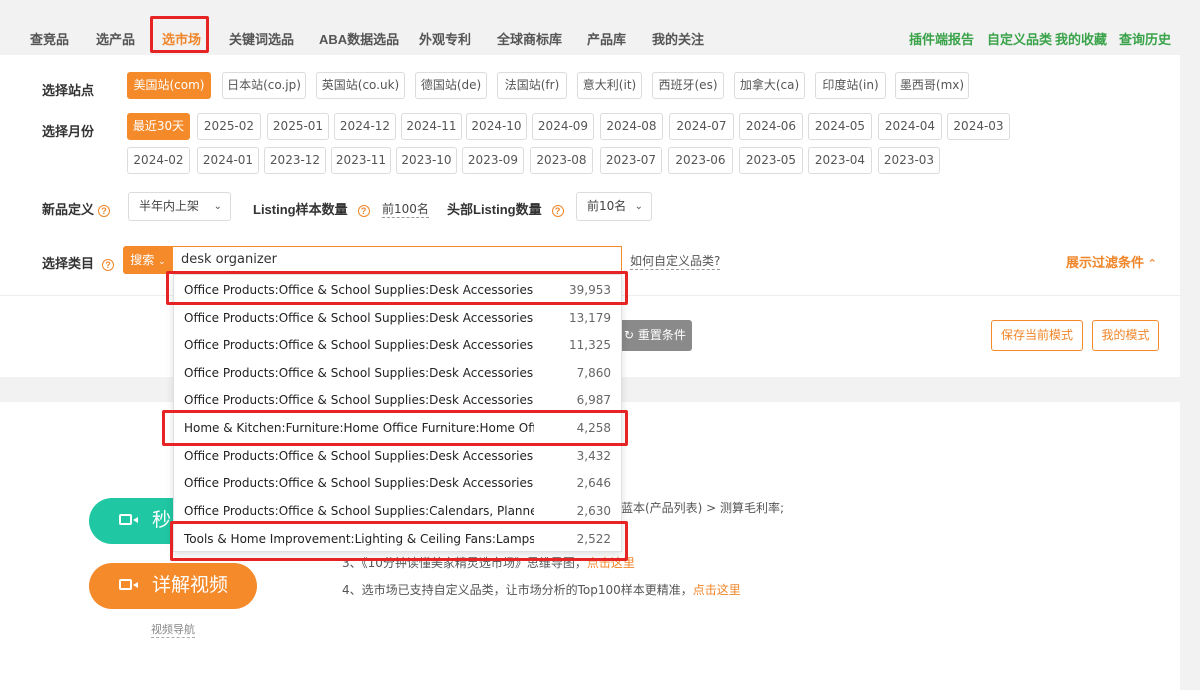  I want to click on site-it: 意大利(it), so click(609, 85).